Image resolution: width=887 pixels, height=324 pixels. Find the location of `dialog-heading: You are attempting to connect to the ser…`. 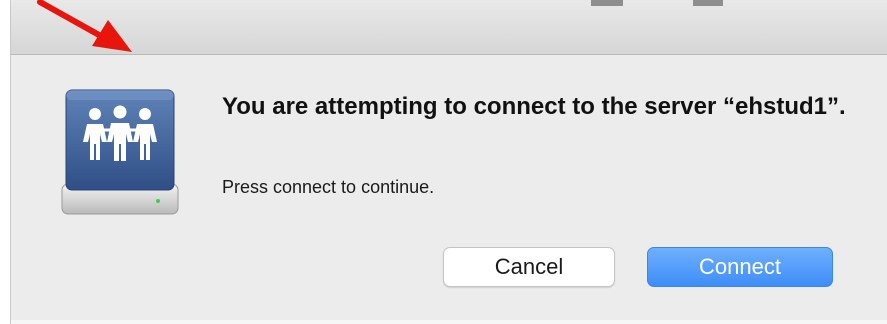

dialog-heading: You are attempting to connect to the ser… is located at coordinates (534, 106).